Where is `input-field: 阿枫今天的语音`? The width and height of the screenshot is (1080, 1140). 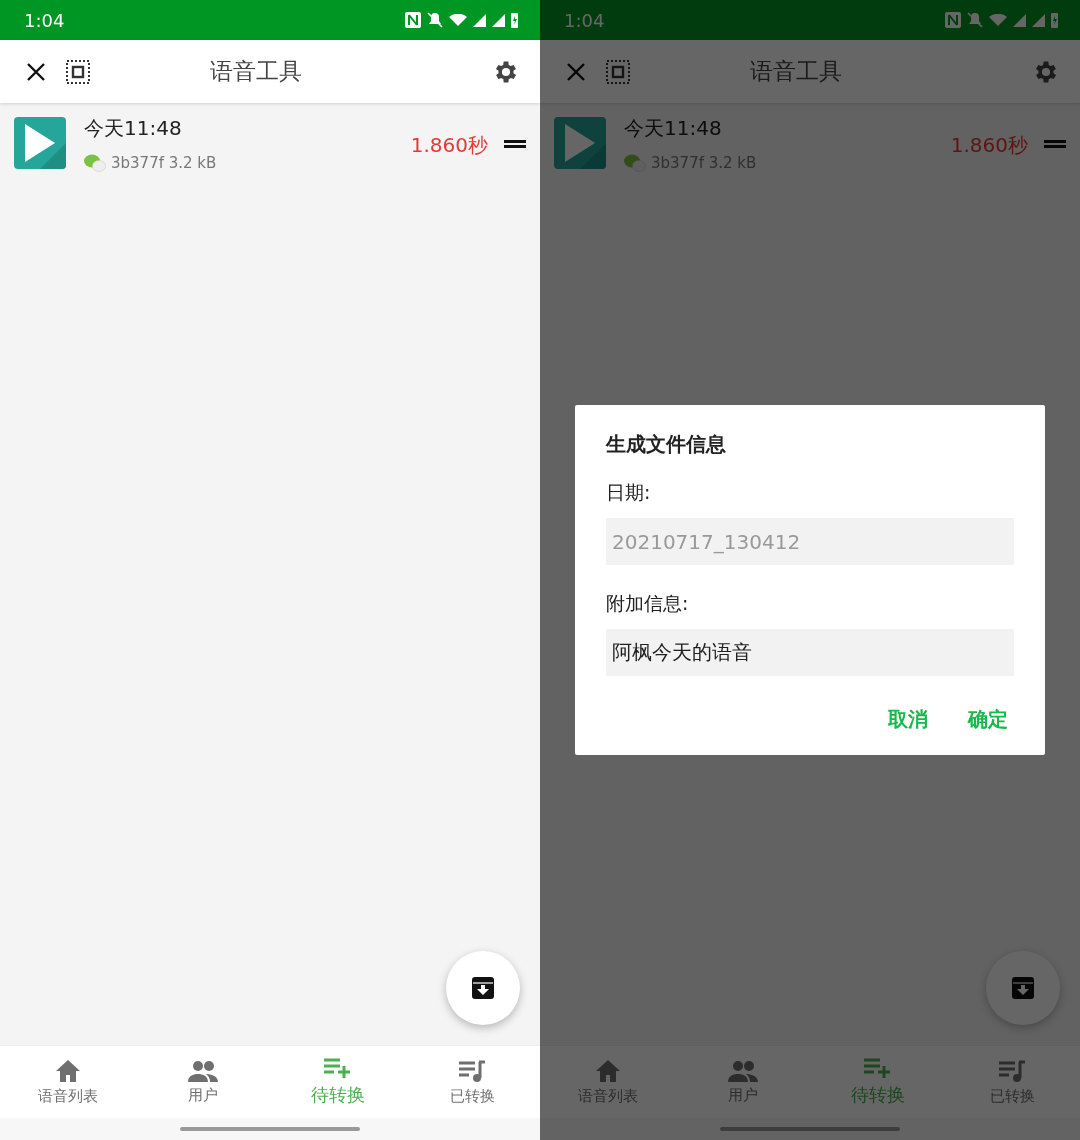
input-field: 阿枫今天的语音 is located at coordinates (810, 652).